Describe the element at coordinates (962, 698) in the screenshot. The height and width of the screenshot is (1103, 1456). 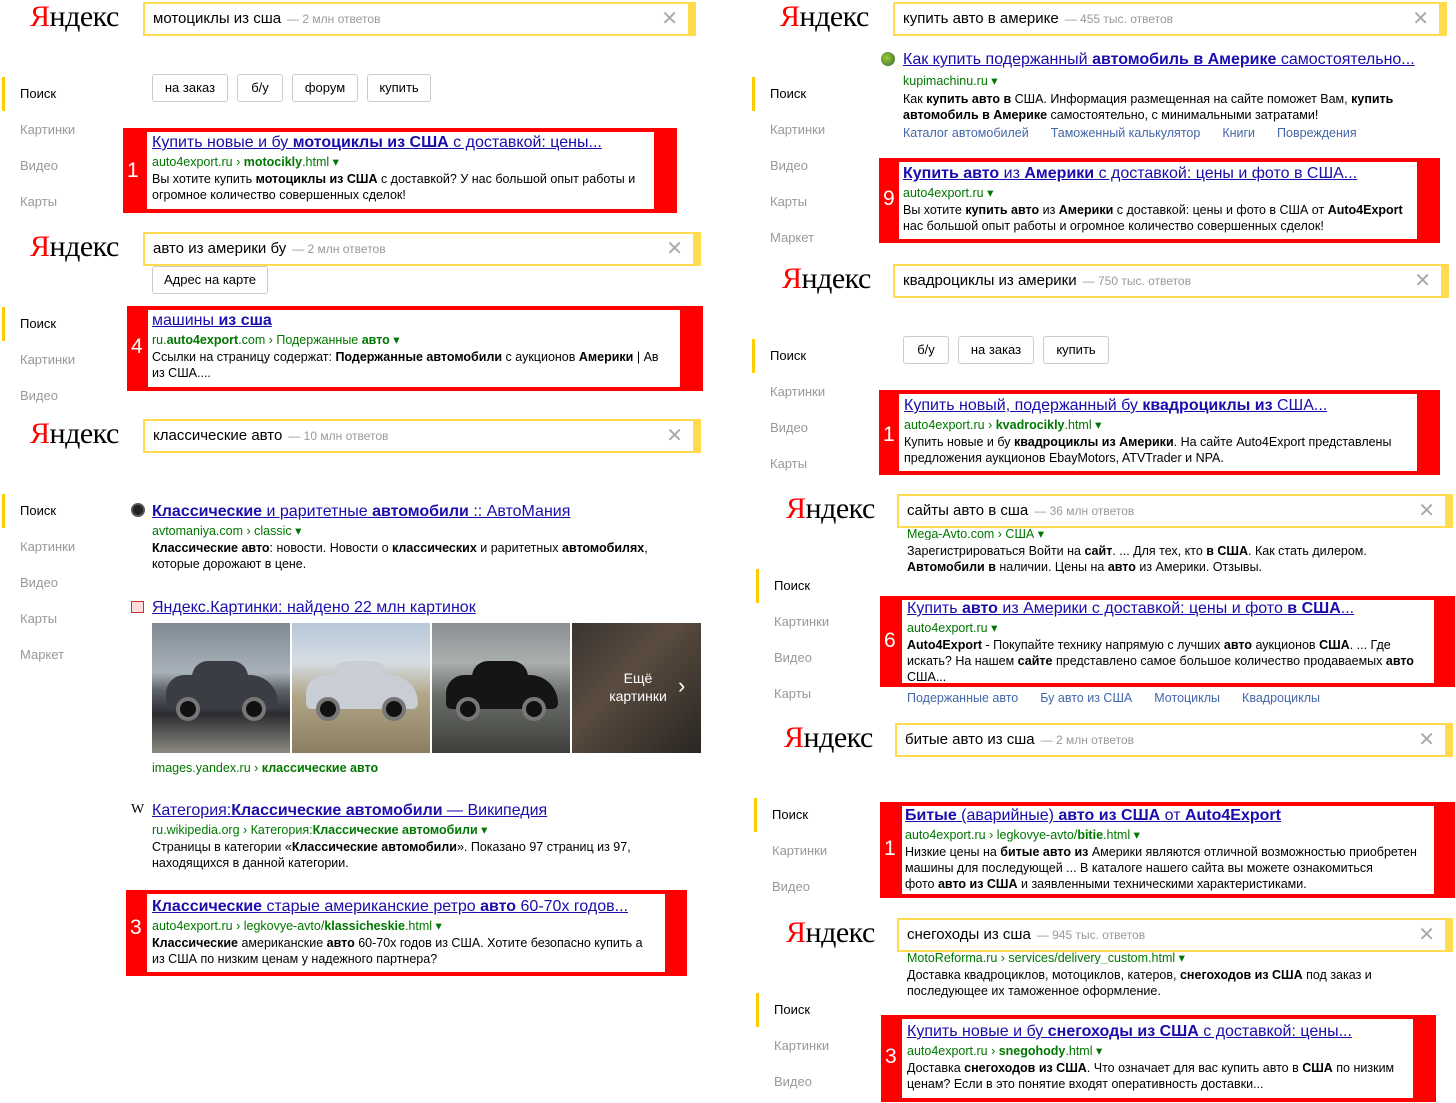
I see `sitelink: Подержанные авто` at that location.